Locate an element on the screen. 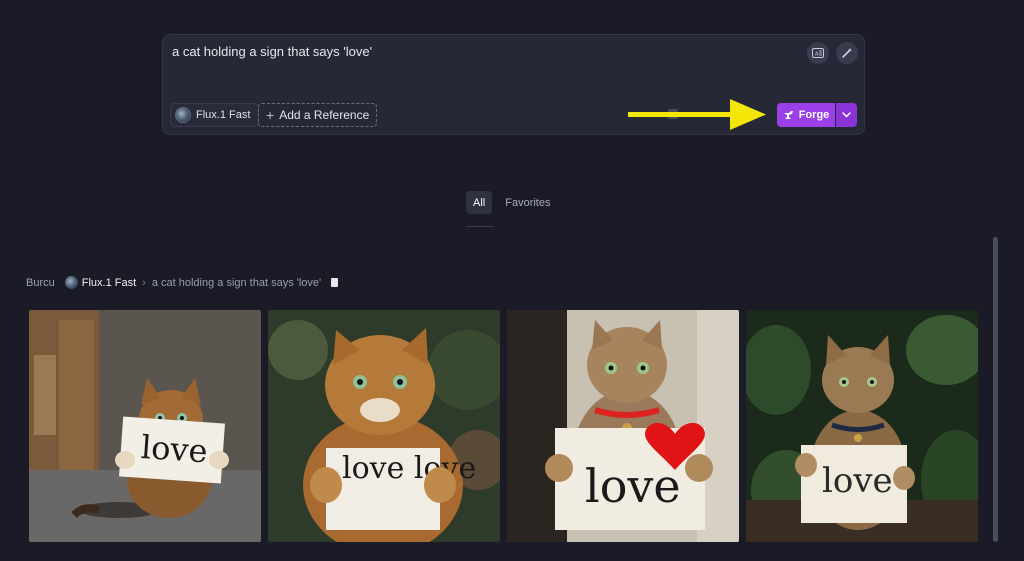  prompt-input: a cat holding a sign that says 'love' is located at coordinates (272, 51).